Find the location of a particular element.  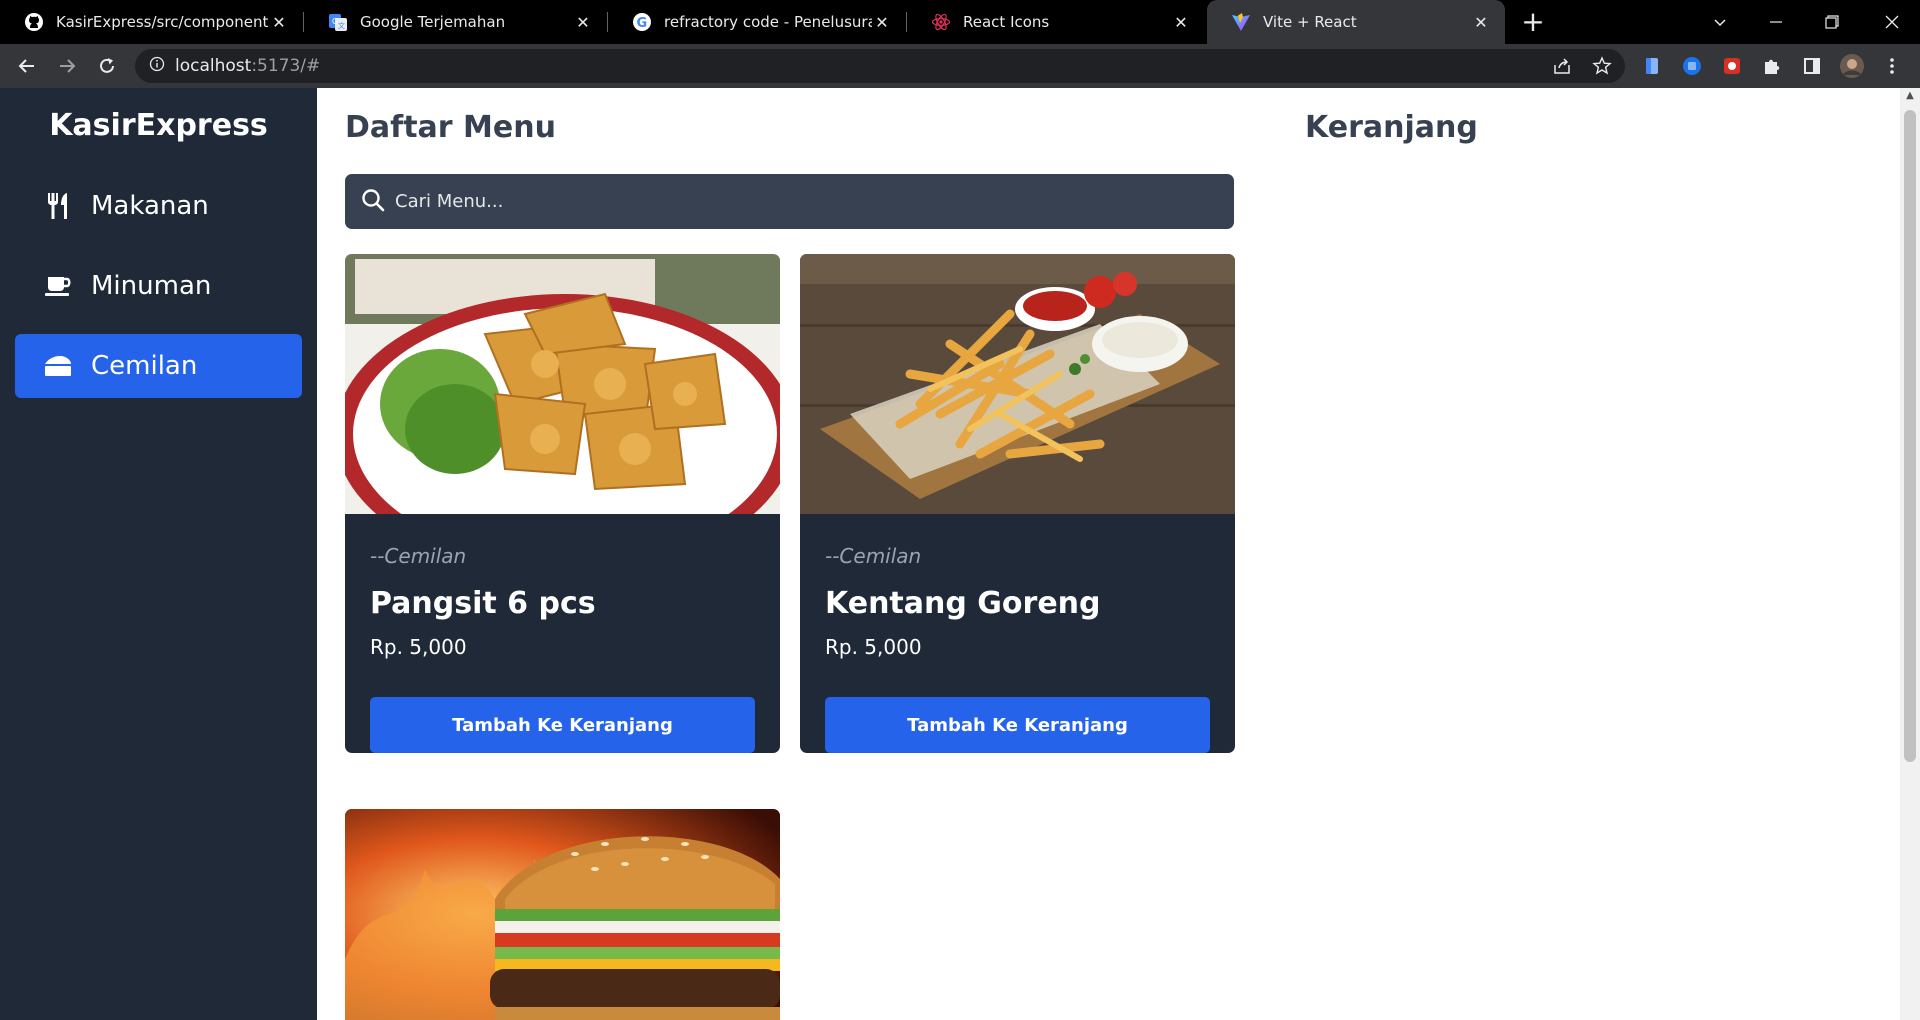

share-icon is located at coordinates (1562, 66).